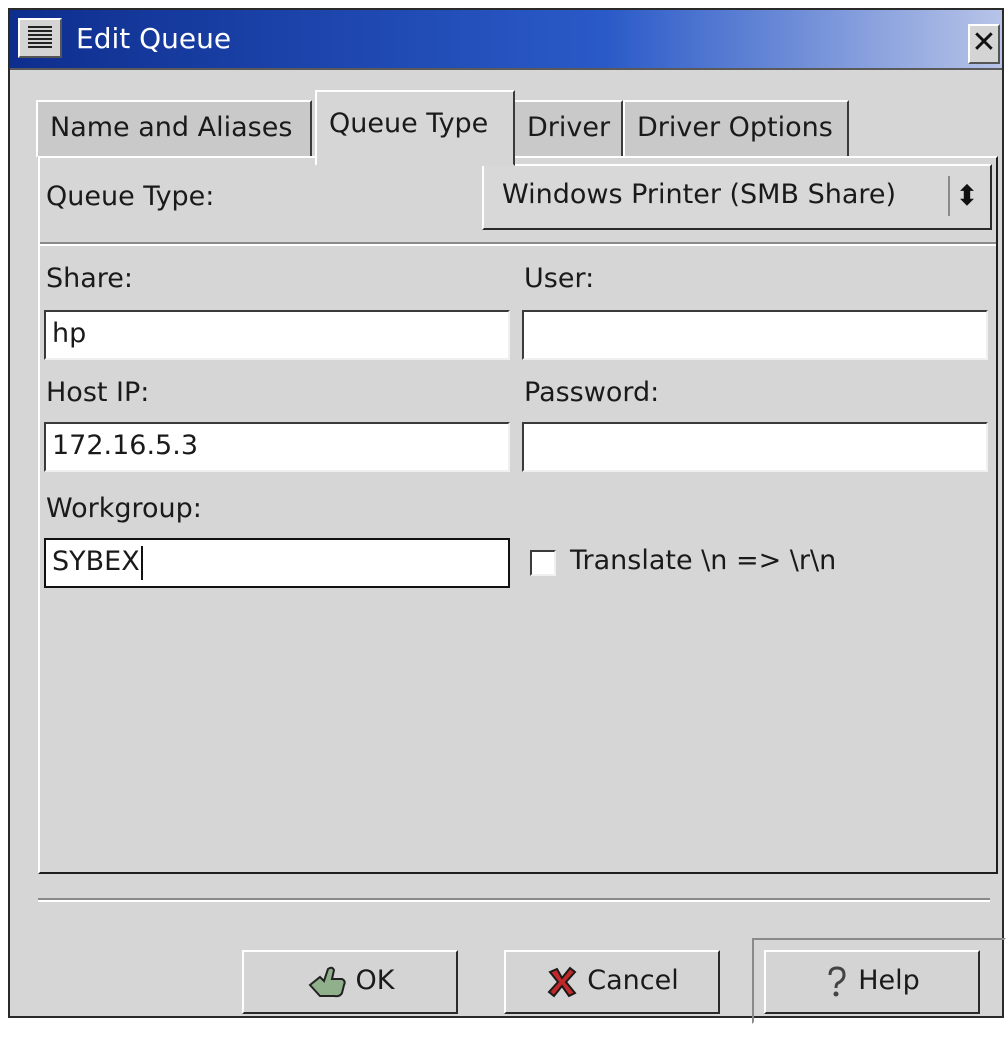 This screenshot has height=1051, width=1008. What do you see at coordinates (98, 392) in the screenshot?
I see `host-ip-label: Host IP:` at bounding box center [98, 392].